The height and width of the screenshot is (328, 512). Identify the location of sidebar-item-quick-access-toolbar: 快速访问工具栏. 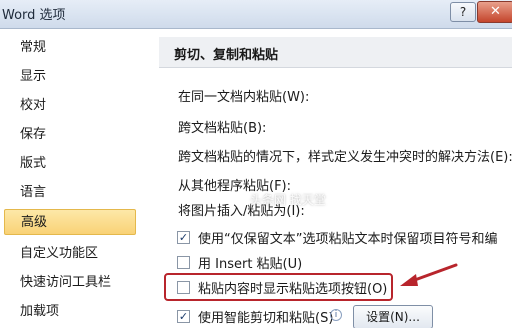
(75, 283).